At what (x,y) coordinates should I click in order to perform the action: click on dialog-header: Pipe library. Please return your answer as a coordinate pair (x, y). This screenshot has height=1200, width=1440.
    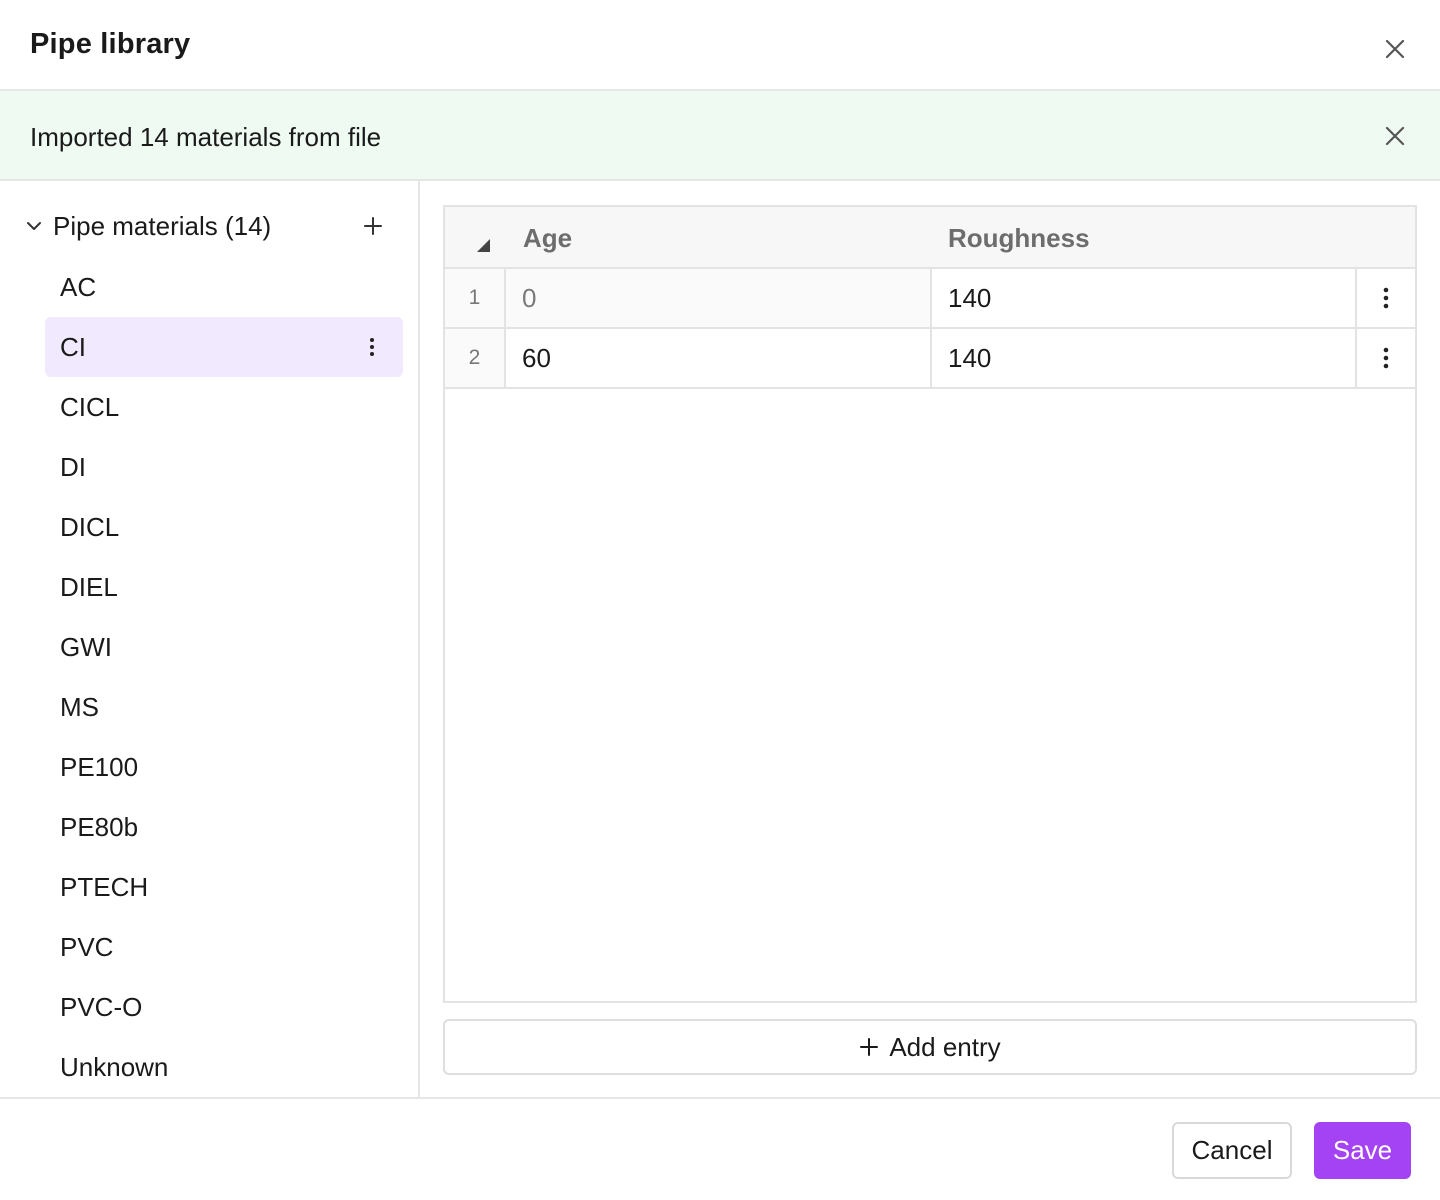
    Looking at the image, I should click on (720, 45).